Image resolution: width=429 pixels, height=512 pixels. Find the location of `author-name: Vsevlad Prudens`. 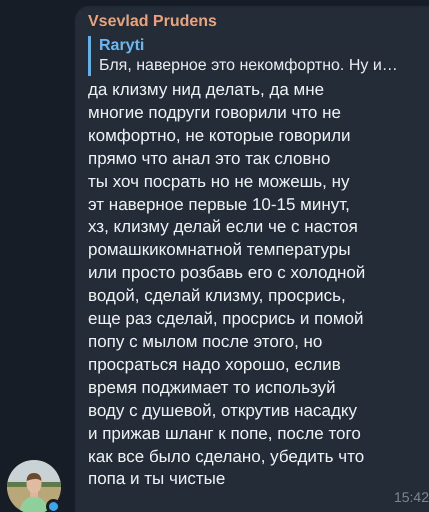

author-name: Vsevlad Prudens is located at coordinates (153, 22).